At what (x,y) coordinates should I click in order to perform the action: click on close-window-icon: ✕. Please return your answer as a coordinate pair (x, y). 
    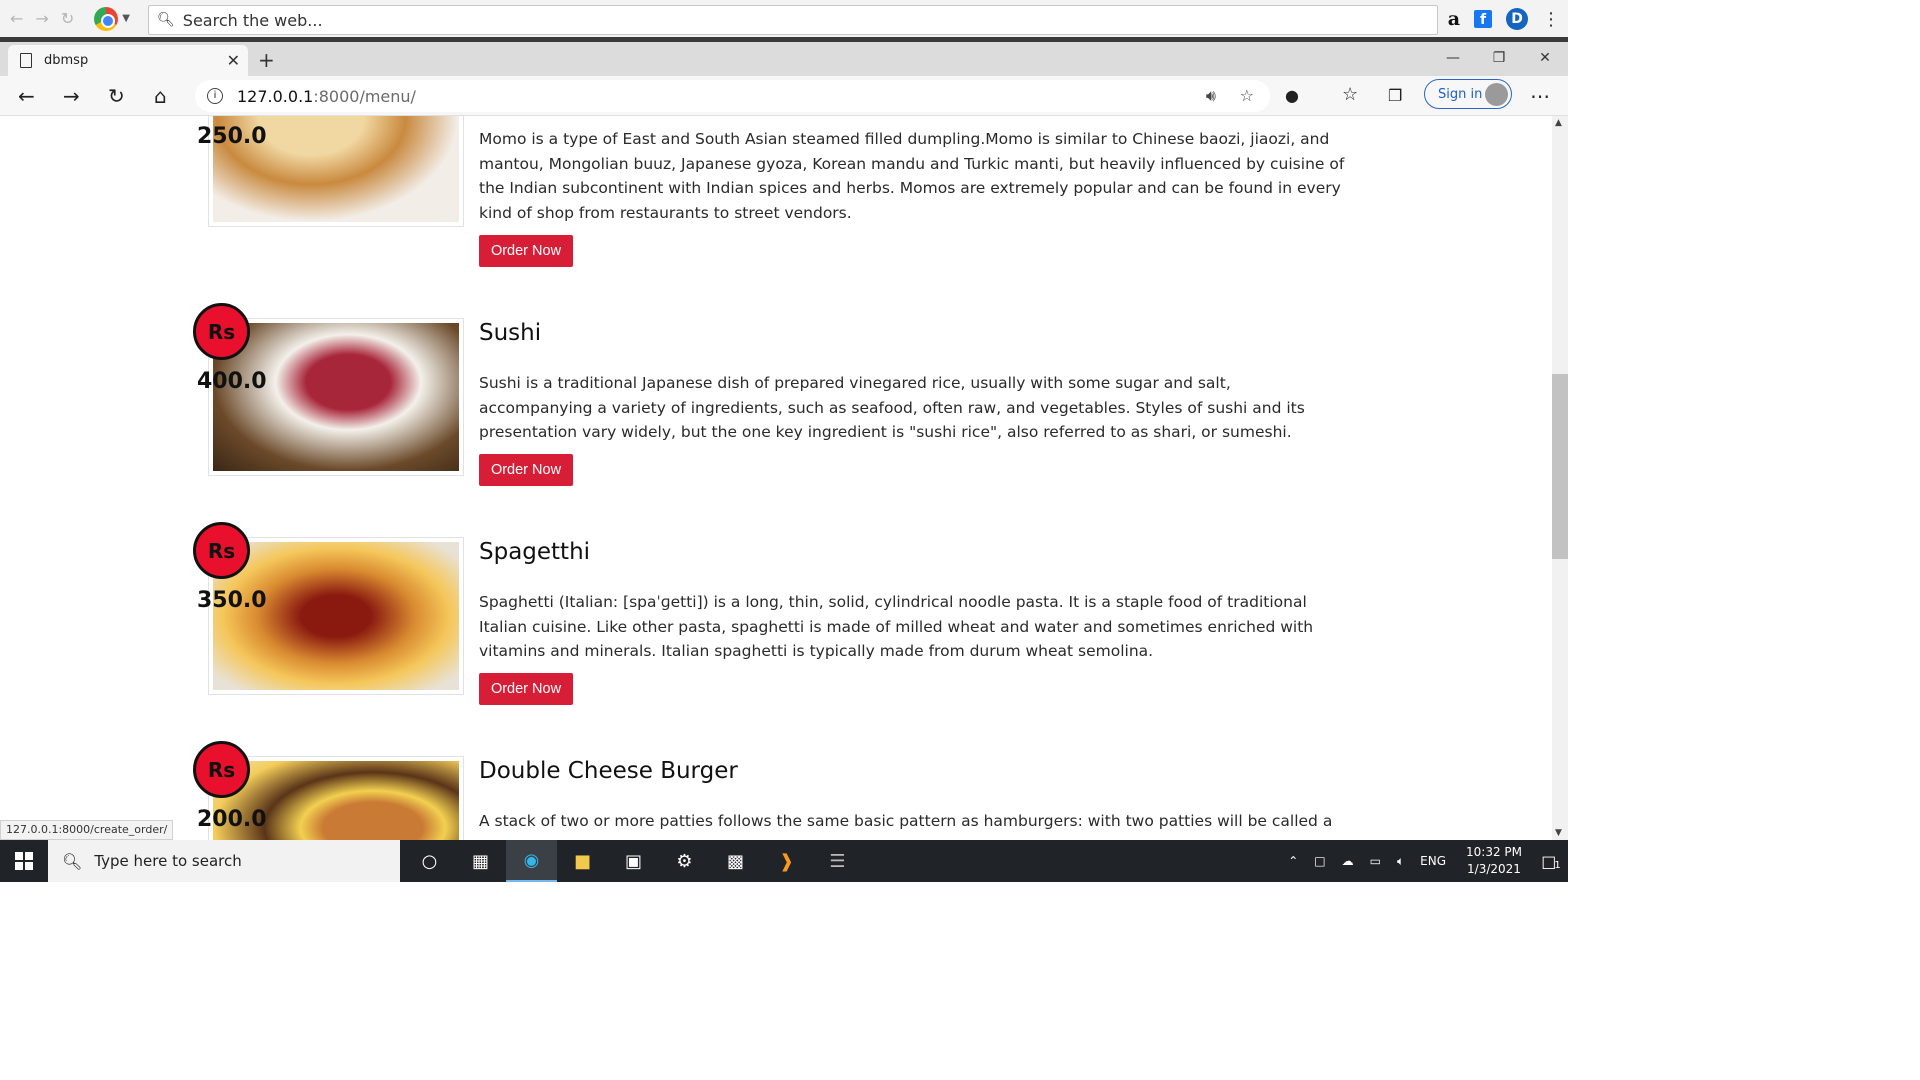
    Looking at the image, I should click on (1545, 58).